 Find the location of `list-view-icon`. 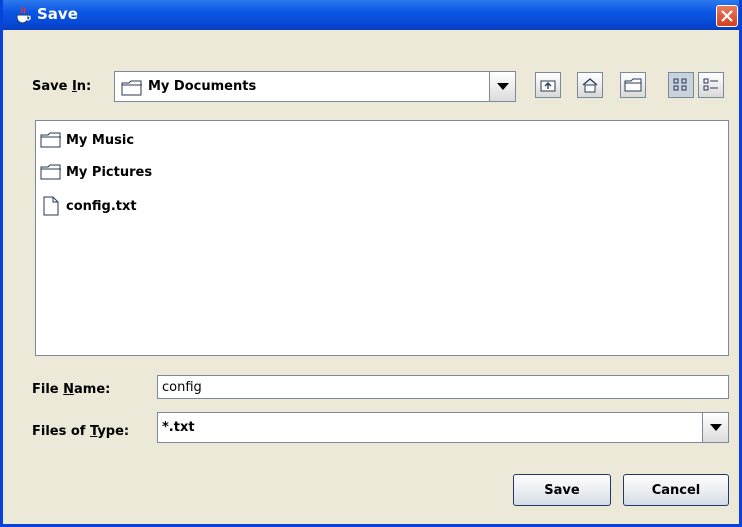

list-view-icon is located at coordinates (680, 84).